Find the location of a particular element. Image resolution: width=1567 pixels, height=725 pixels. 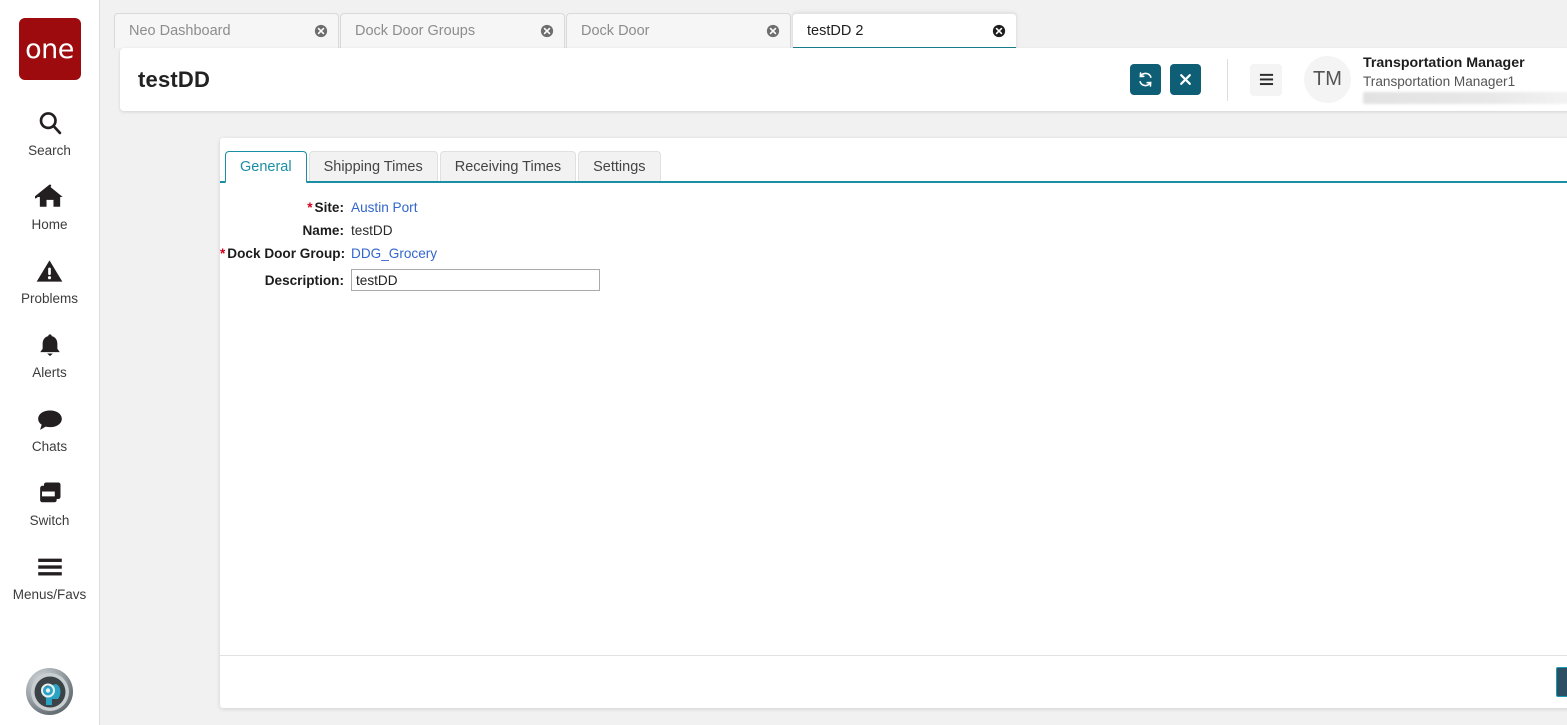

browser-tab: Dock Door is located at coordinates (678, 30).